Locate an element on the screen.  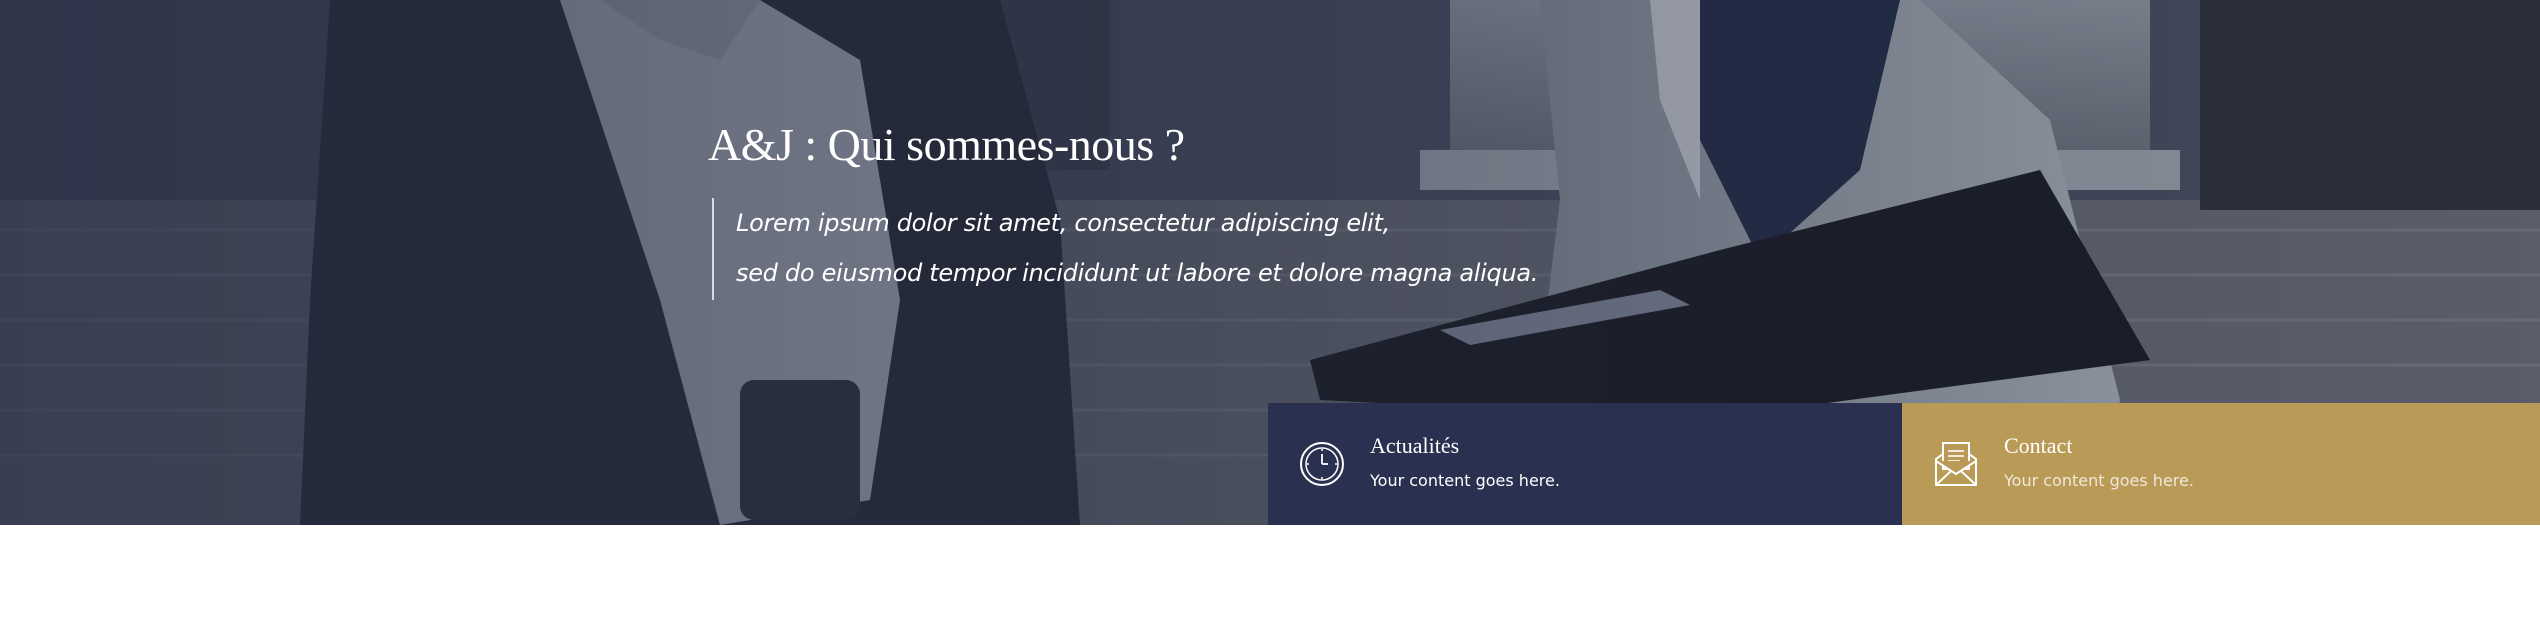
news-card: Actualités Your content goes here. is located at coordinates (1585, 464).